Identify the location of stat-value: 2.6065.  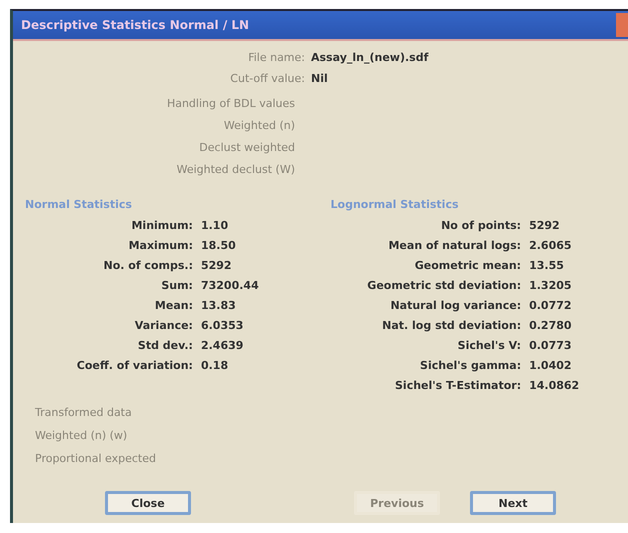
(551, 245).